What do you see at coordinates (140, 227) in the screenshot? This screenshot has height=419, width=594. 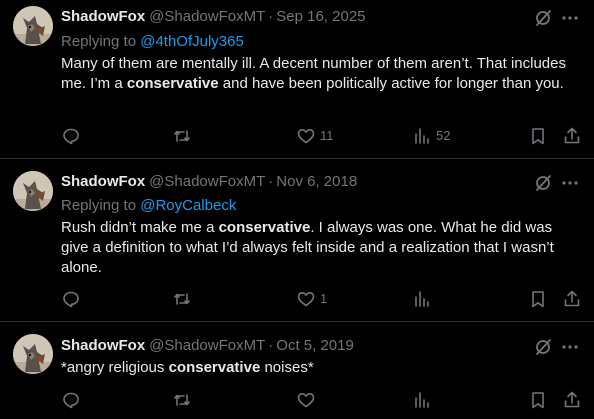 I see `tweet-text-part: Rush didn’t make me a` at bounding box center [140, 227].